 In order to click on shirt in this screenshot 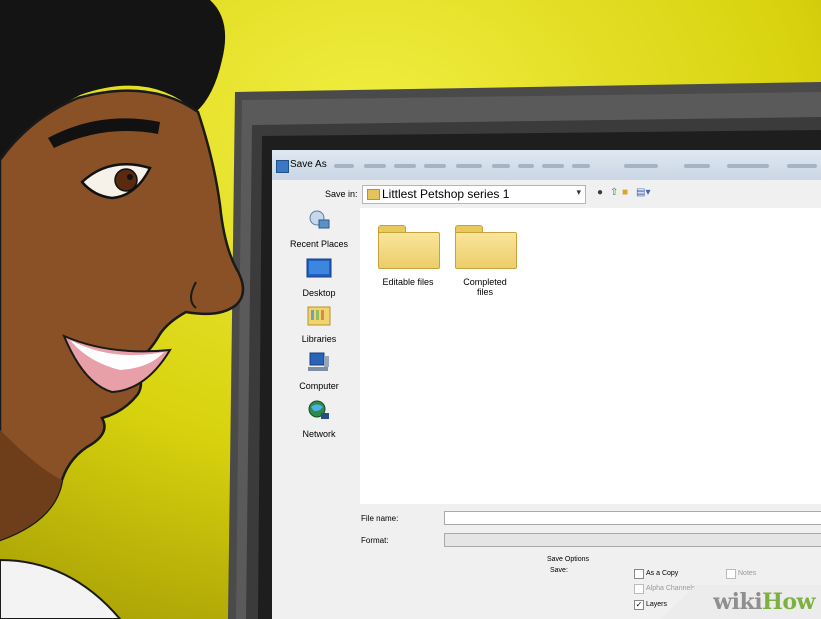, I will do `click(61, 588)`.